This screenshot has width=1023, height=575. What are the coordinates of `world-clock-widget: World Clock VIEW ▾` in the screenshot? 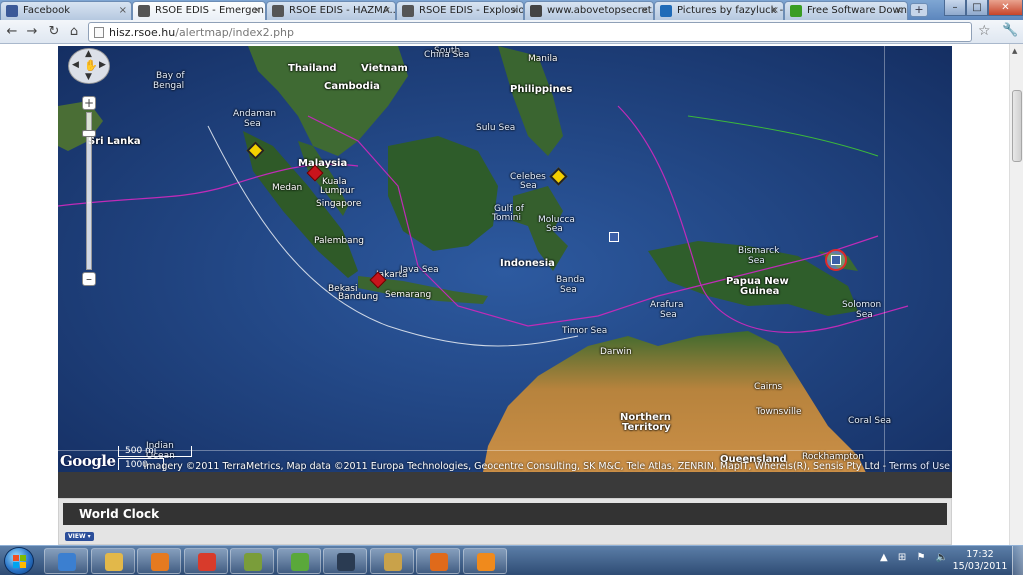 It's located at (505, 521).